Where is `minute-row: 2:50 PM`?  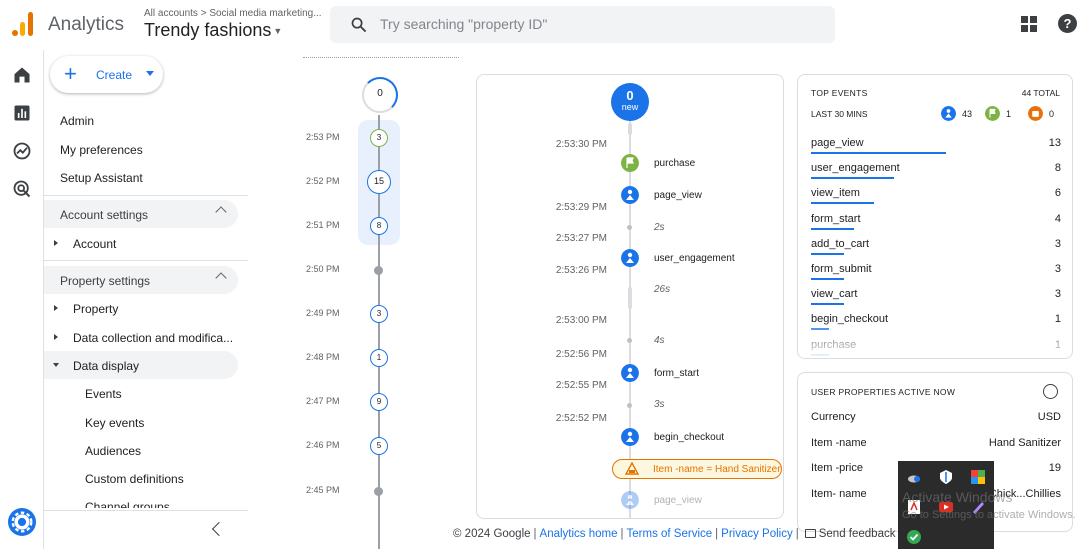
minute-row: 2:50 PM is located at coordinates (380, 270).